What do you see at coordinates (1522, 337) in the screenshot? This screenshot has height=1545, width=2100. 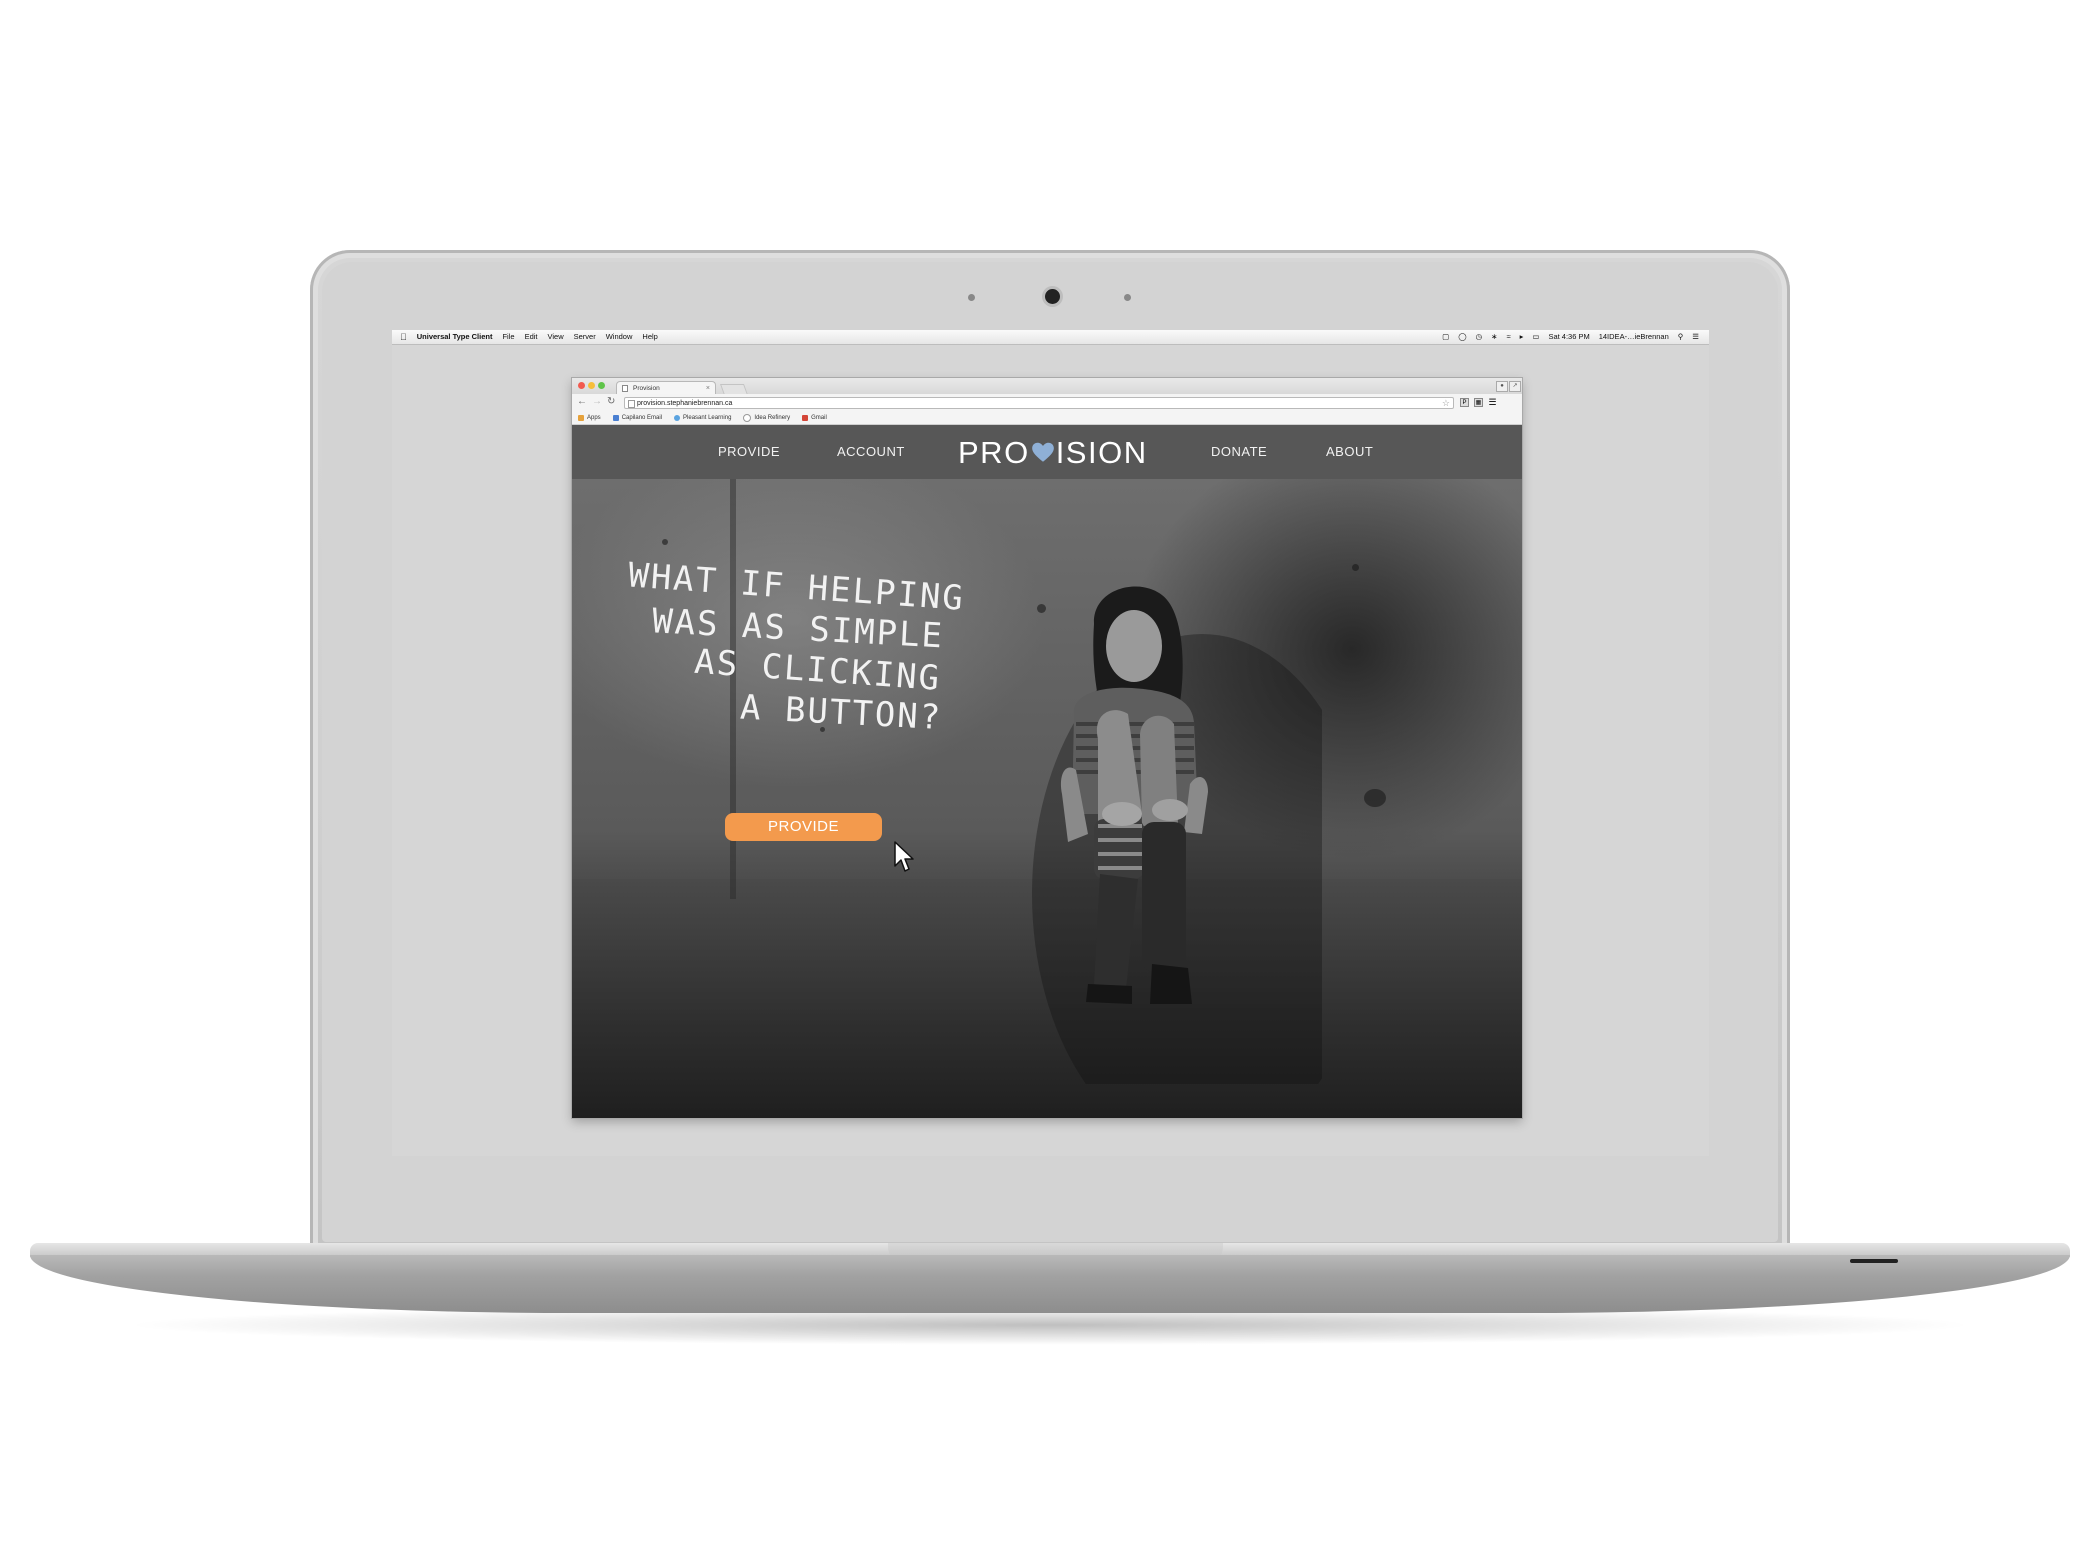 I see `volume-icon: ▸` at bounding box center [1522, 337].